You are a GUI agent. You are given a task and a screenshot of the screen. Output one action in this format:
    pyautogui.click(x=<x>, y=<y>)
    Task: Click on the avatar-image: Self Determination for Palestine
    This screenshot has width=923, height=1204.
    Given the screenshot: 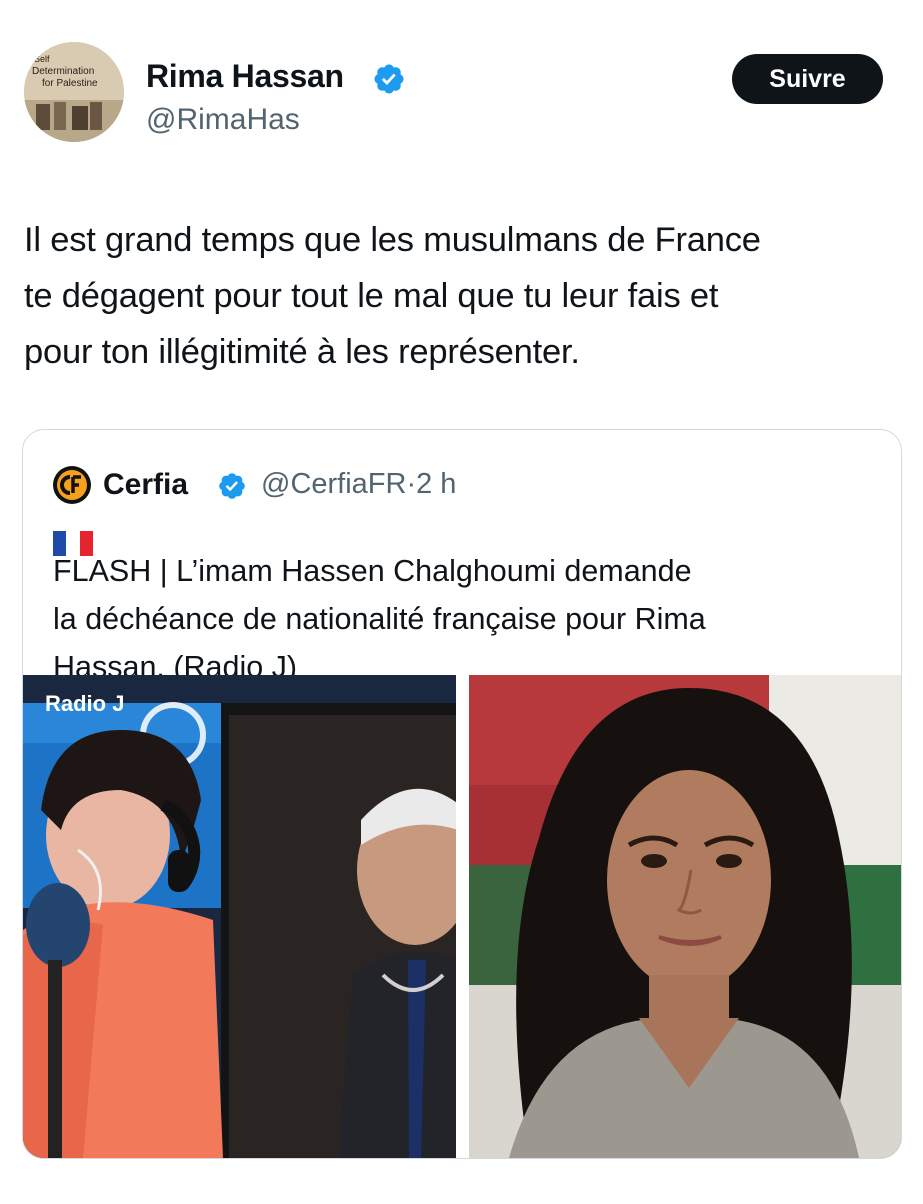 What is the action you would take?
    pyautogui.click(x=74, y=92)
    